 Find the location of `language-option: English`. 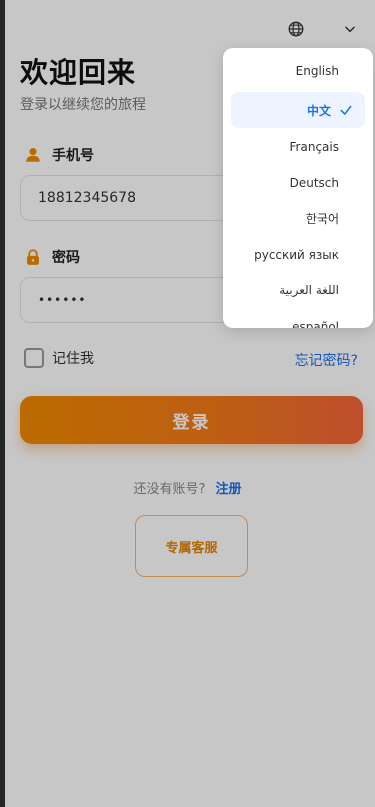

language-option: English is located at coordinates (298, 71).